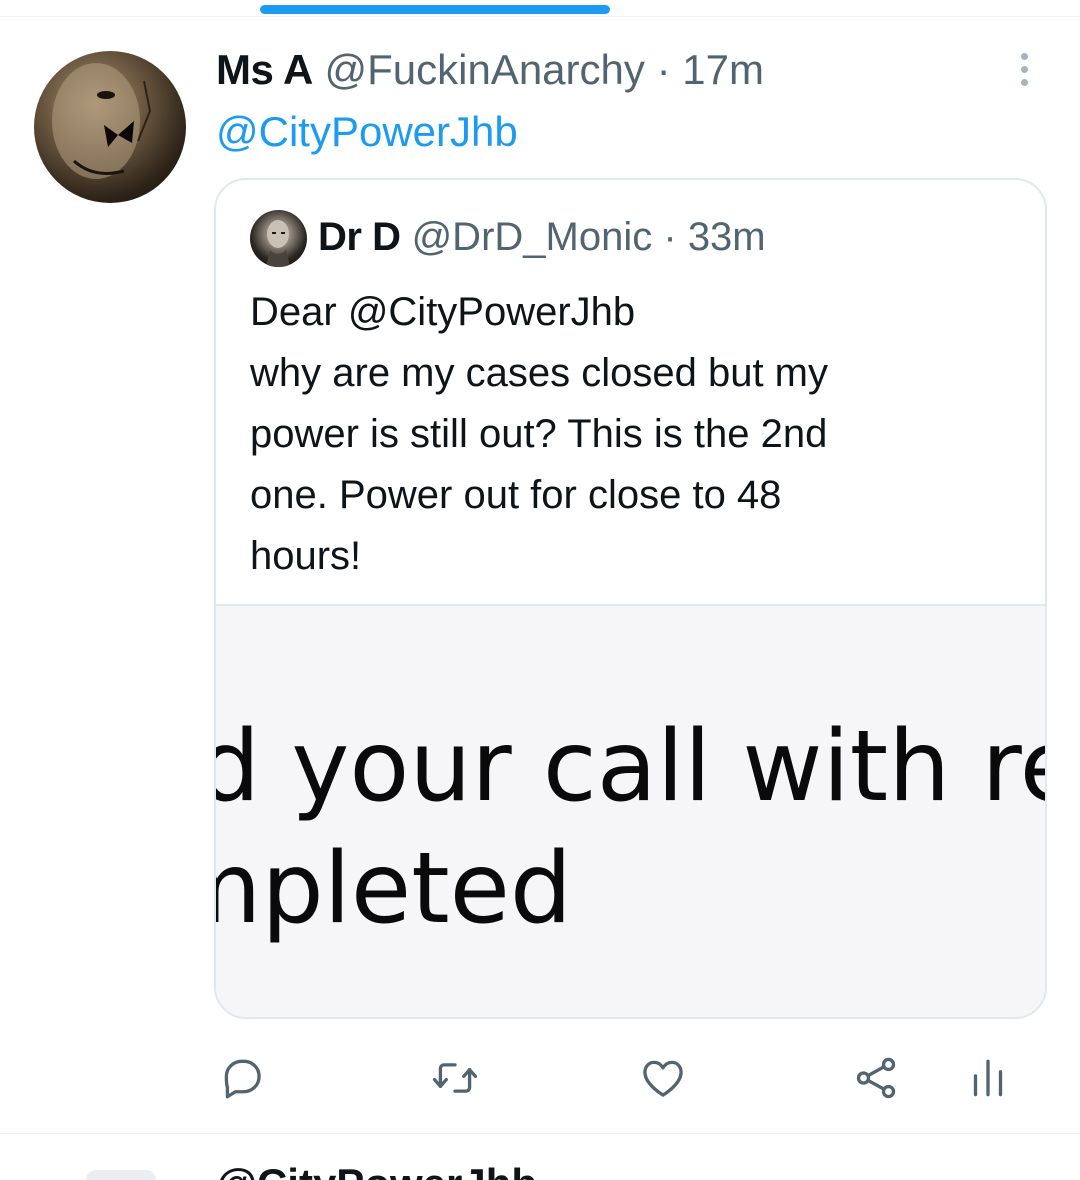 Image resolution: width=1080 pixels, height=1180 pixels. Describe the element at coordinates (539, 434) in the screenshot. I see `quoted-text-line: power is still out? This is the 2nd` at that location.